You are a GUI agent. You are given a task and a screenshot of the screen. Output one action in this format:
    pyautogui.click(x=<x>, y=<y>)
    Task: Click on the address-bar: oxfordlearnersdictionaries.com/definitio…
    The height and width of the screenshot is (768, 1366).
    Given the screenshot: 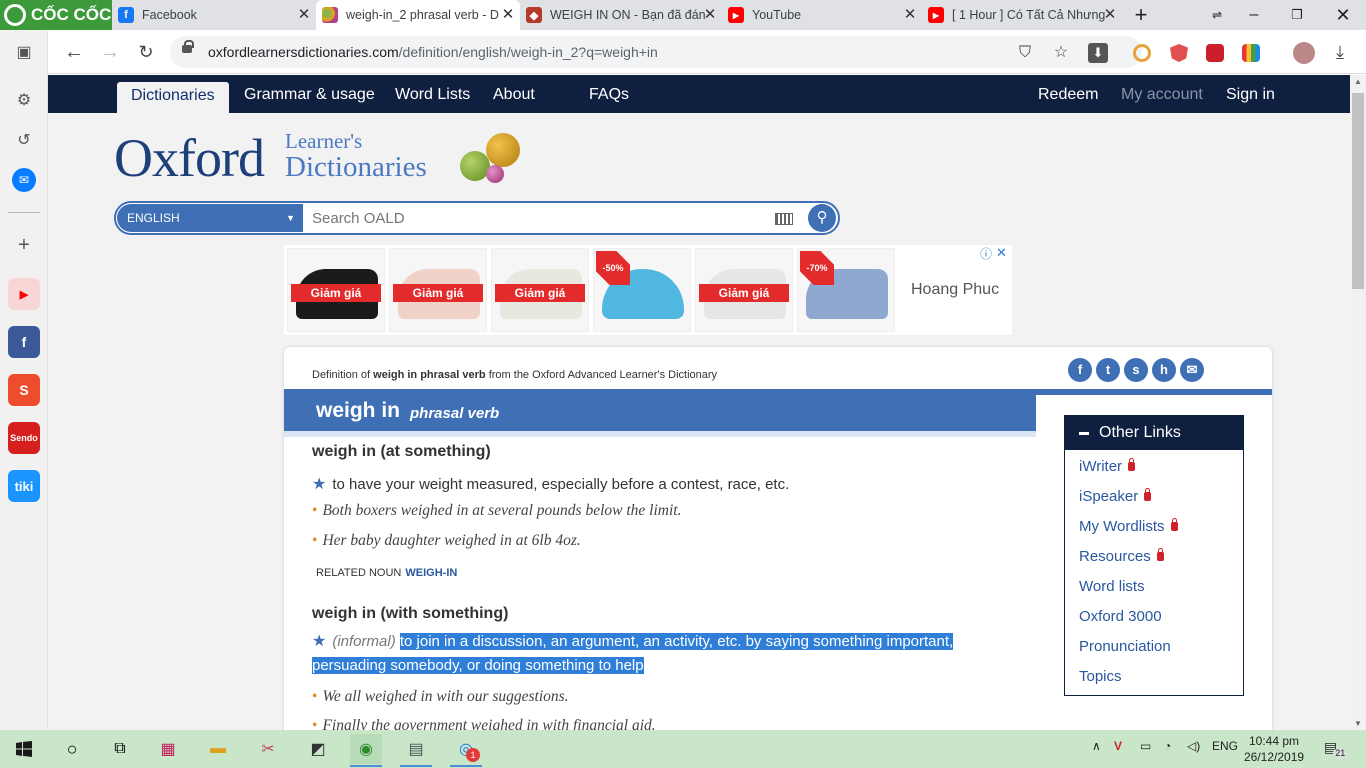 What is the action you would take?
    pyautogui.click(x=656, y=52)
    